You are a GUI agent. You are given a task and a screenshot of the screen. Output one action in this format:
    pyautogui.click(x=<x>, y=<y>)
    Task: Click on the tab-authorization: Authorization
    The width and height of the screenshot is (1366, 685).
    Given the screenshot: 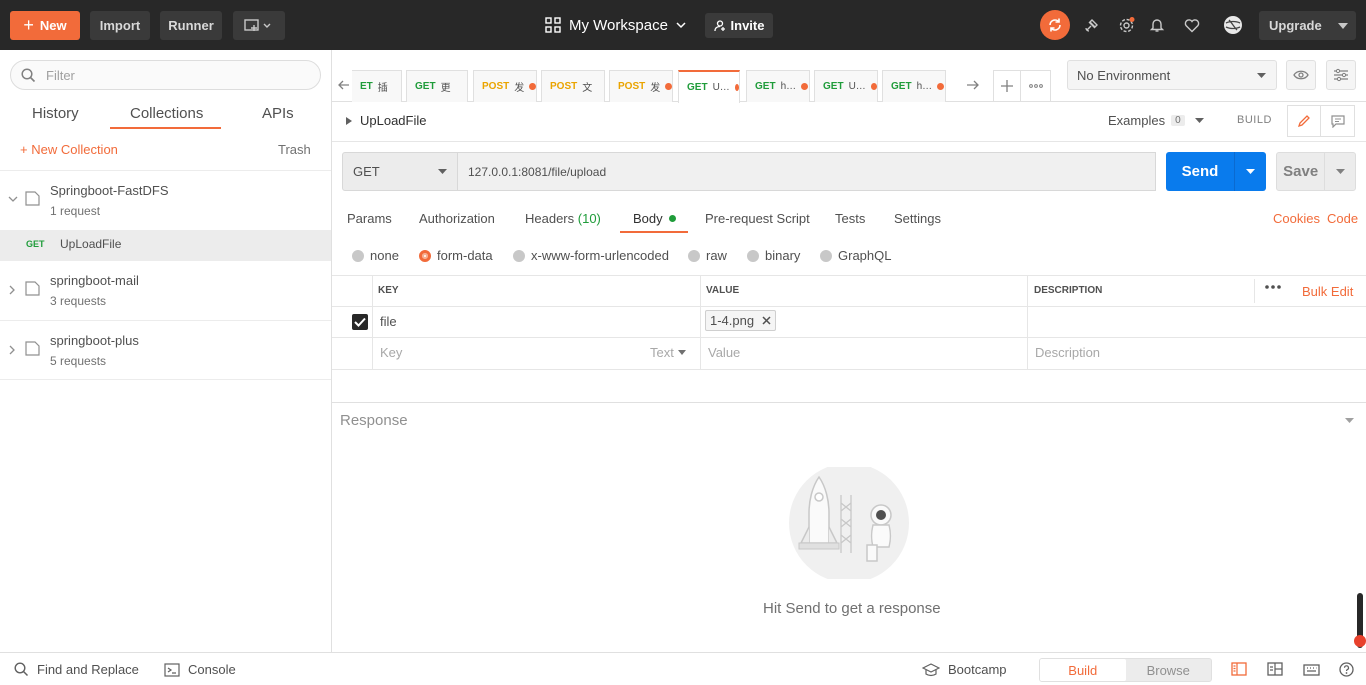 What is the action you would take?
    pyautogui.click(x=457, y=218)
    